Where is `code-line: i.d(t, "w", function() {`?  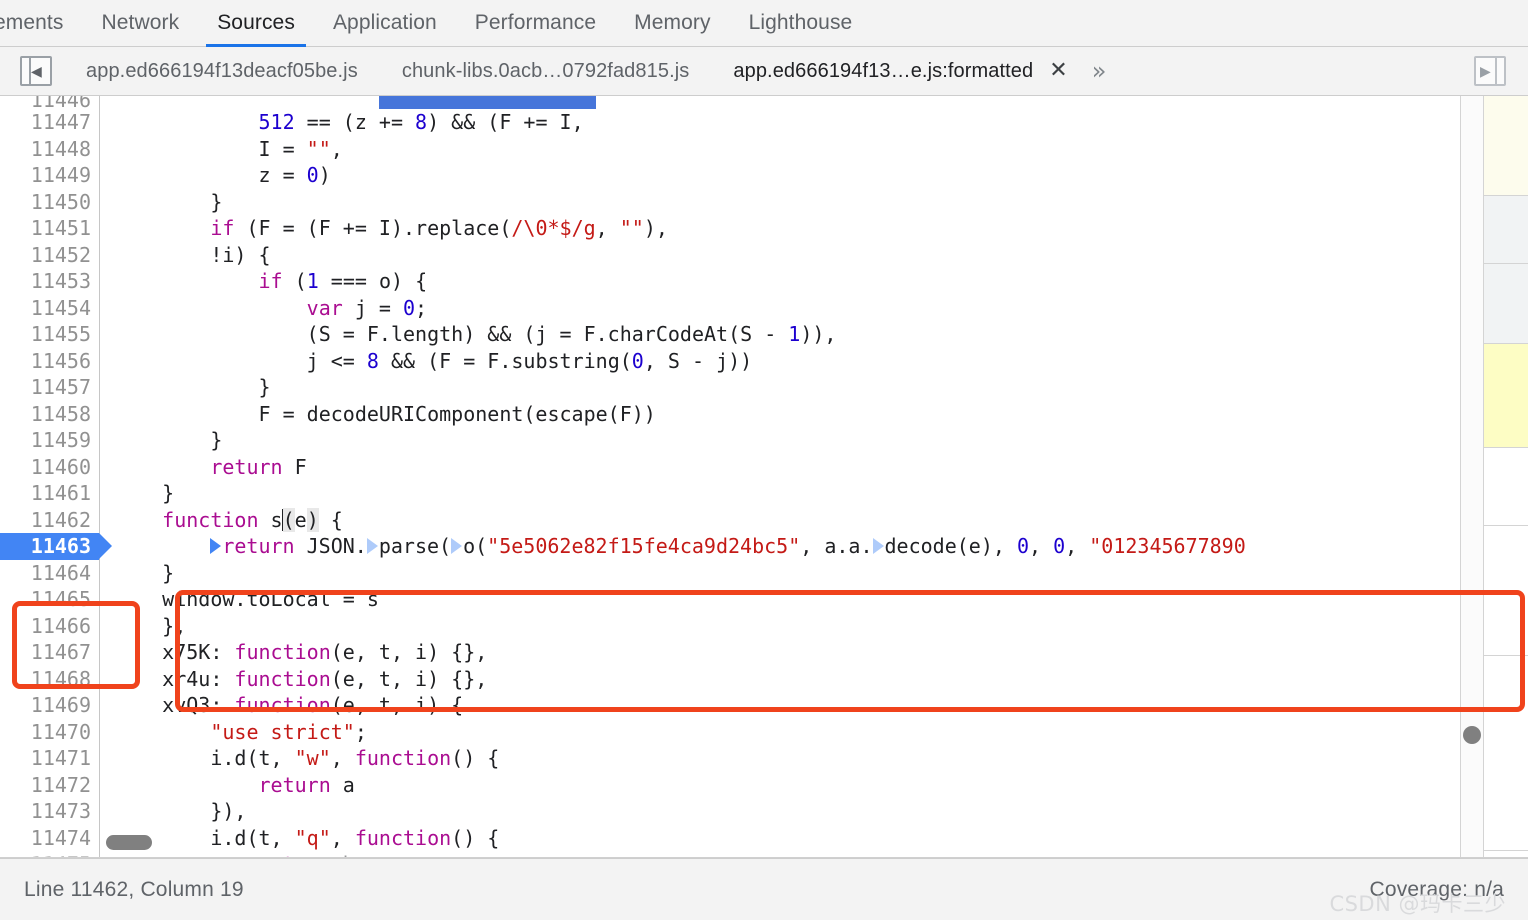
code-line: i.d(t, "w", function() { is located at coordinates (814, 758).